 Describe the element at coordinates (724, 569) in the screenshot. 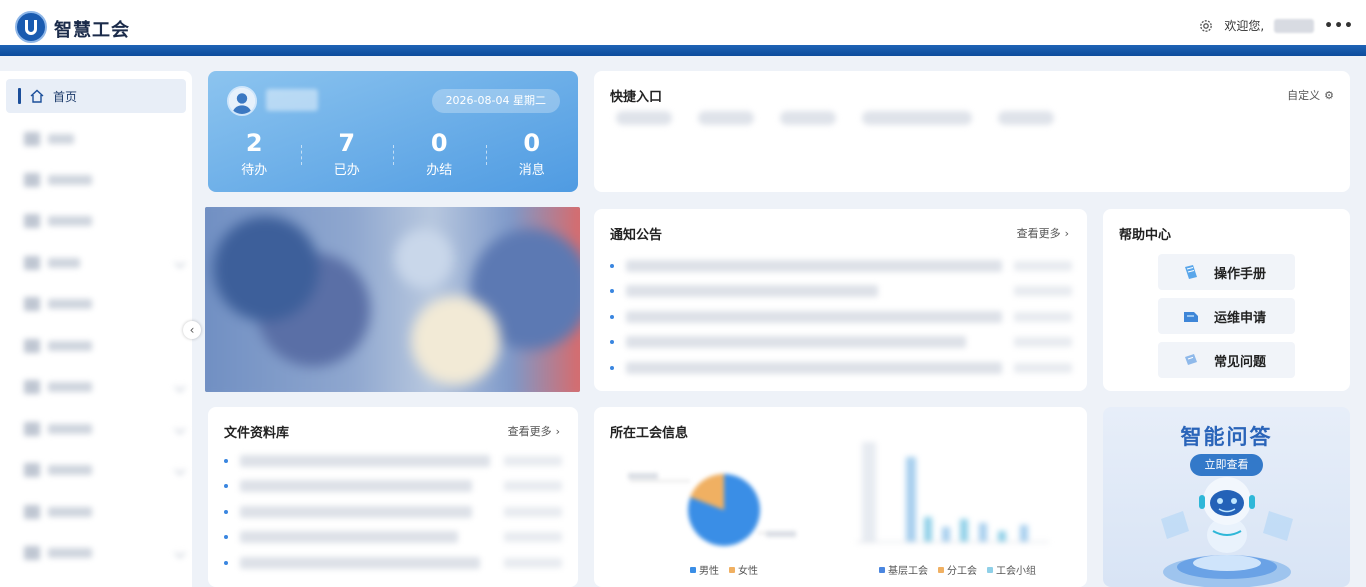

I see `gender-legend: 男性 女性` at that location.